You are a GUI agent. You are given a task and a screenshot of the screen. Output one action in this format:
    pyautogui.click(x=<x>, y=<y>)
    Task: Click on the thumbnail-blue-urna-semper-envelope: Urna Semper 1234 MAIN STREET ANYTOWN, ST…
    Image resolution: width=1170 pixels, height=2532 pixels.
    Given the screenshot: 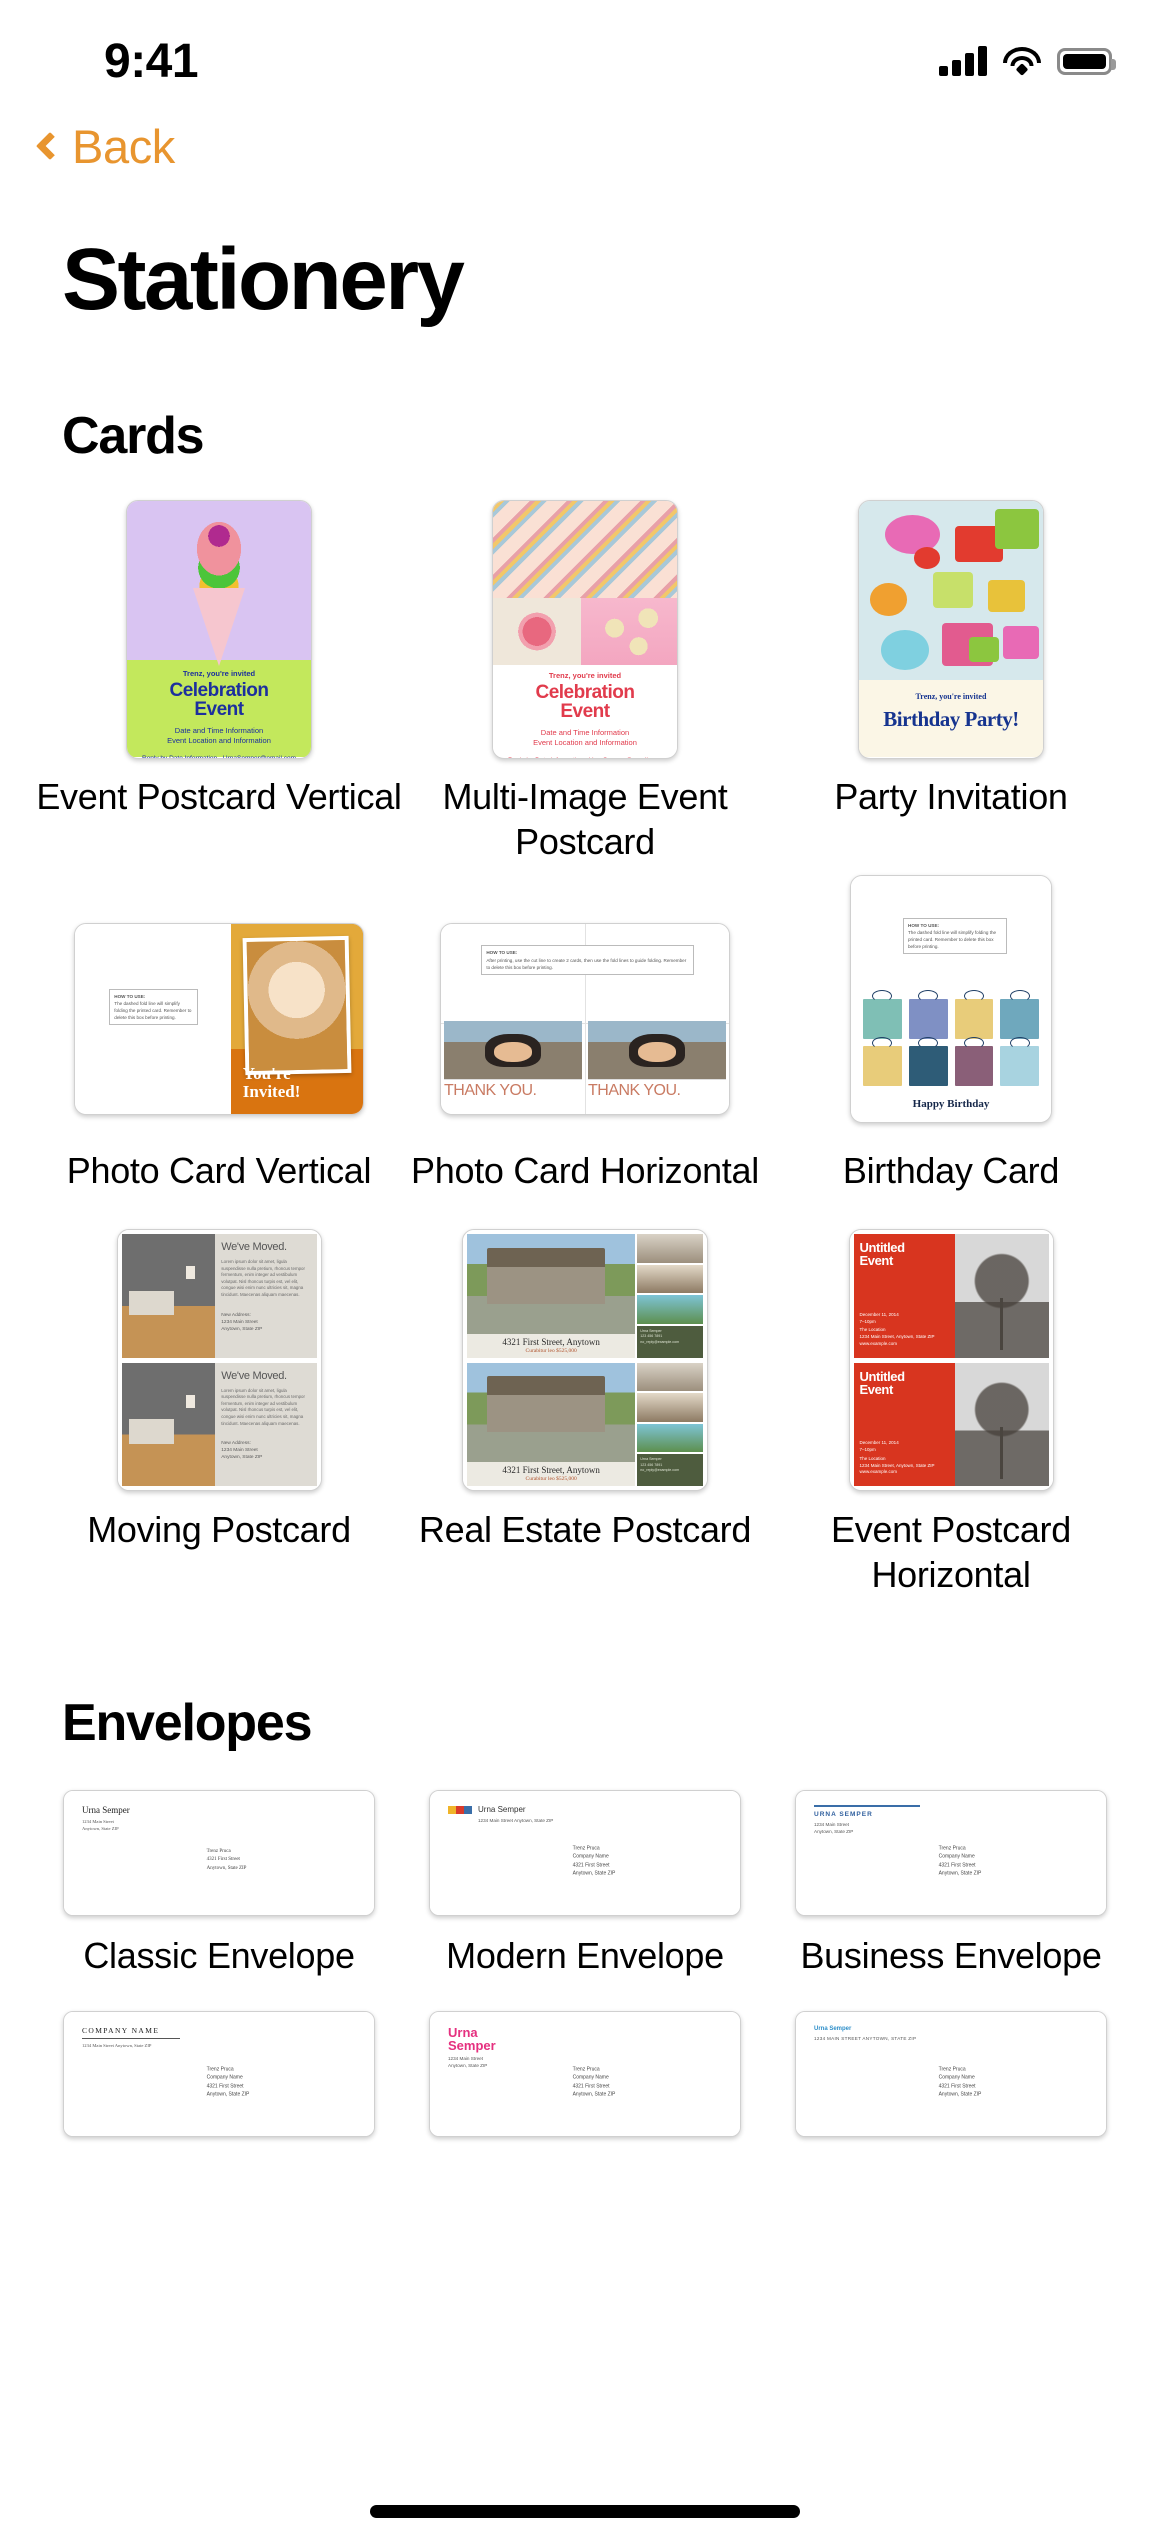 What is the action you would take?
    pyautogui.click(x=951, y=2074)
    